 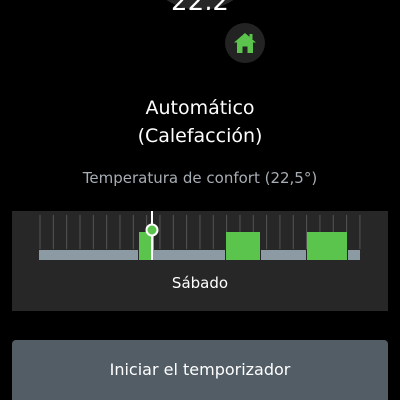 I want to click on mode-name: Automático, so click(x=200, y=108).